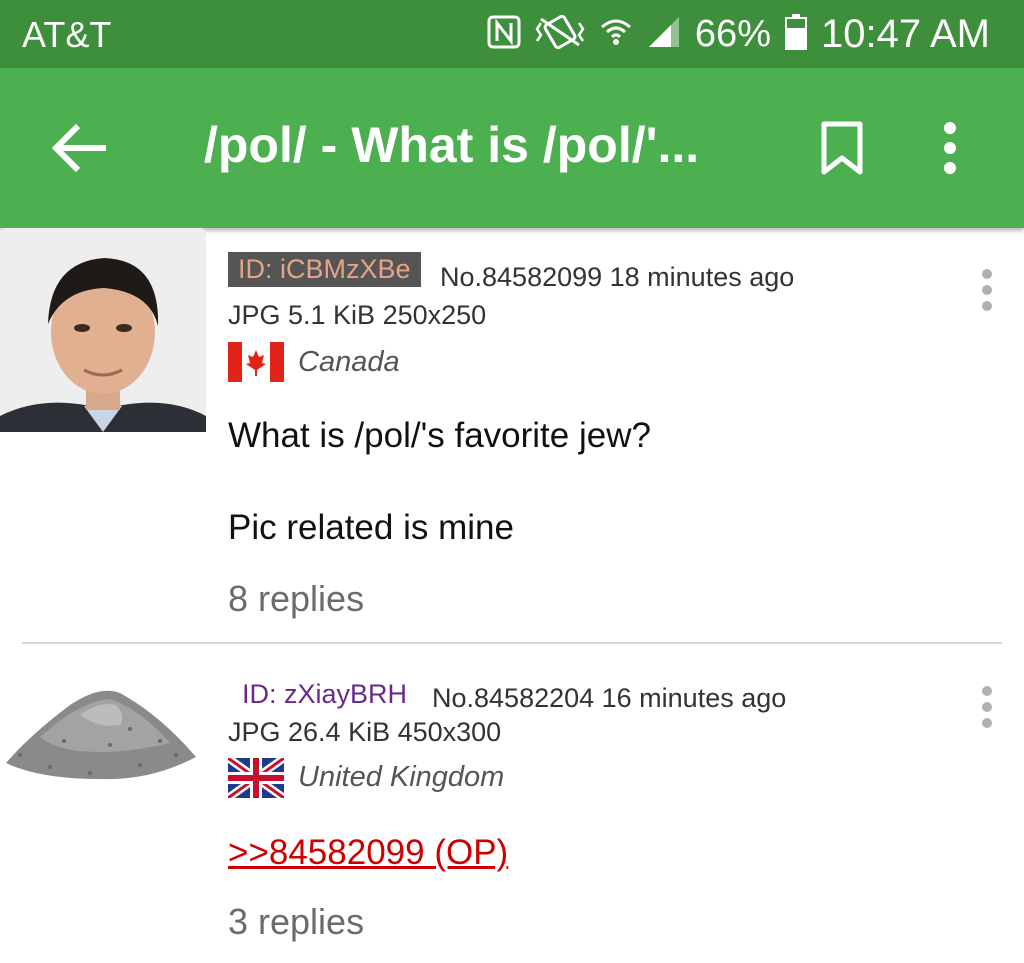 This screenshot has width=1024, height=963. Describe the element at coordinates (842, 148) in the screenshot. I see `bookmark-icon` at that location.